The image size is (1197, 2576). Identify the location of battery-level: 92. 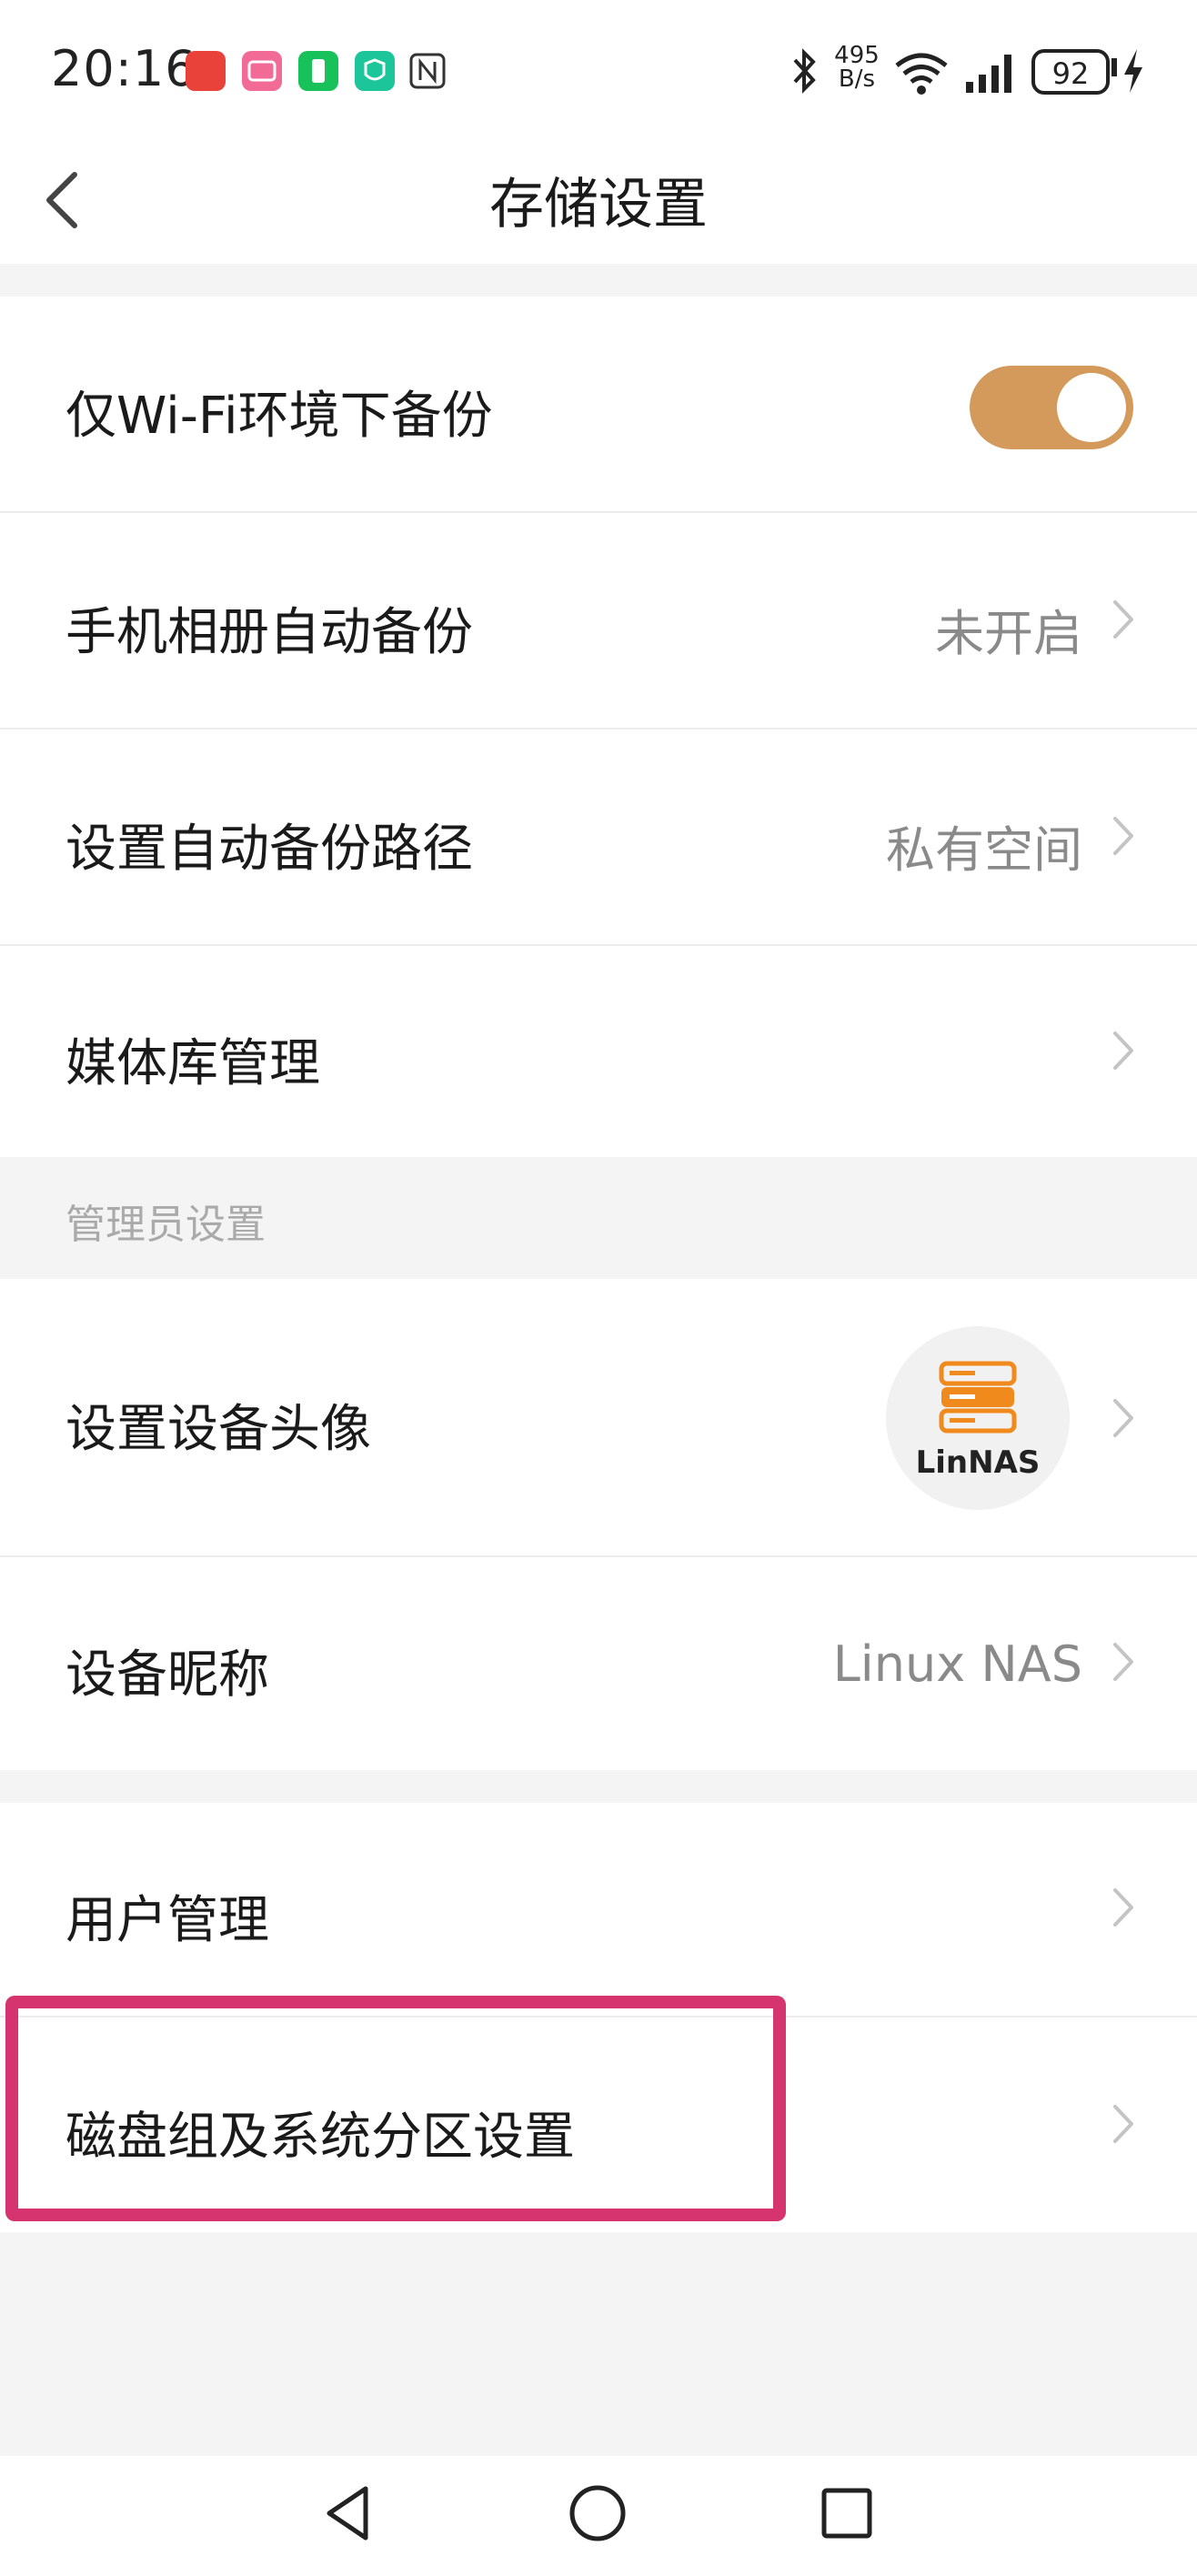
(1070, 73).